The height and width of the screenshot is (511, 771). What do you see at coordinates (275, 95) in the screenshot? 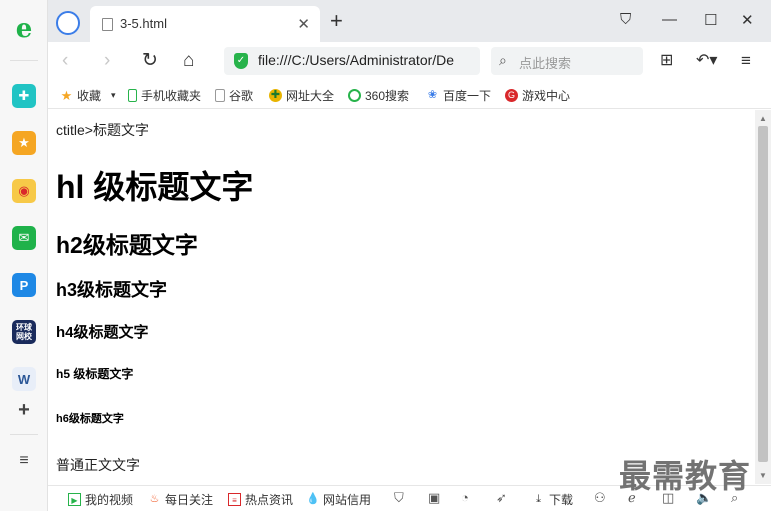
I see `globe-icon: ✚` at bounding box center [275, 95].